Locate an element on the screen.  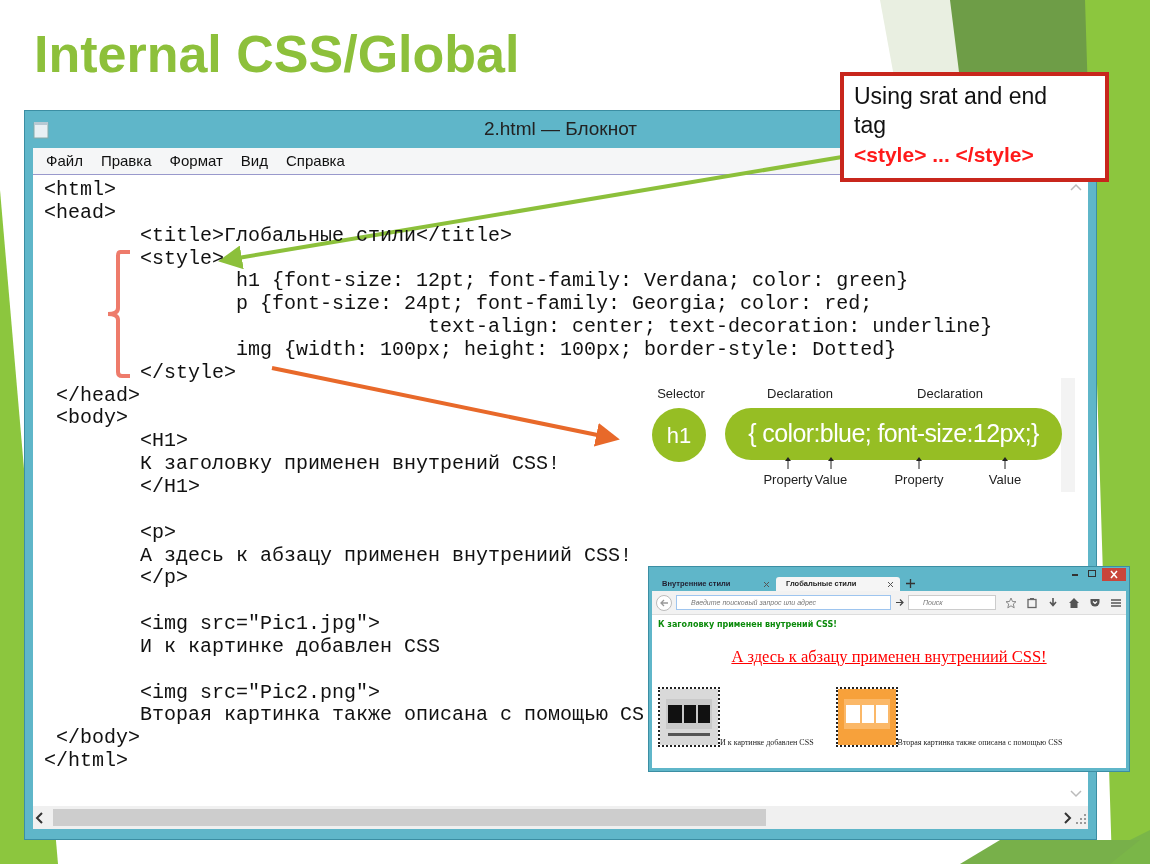
home-icon is located at coordinates (1074, 602).